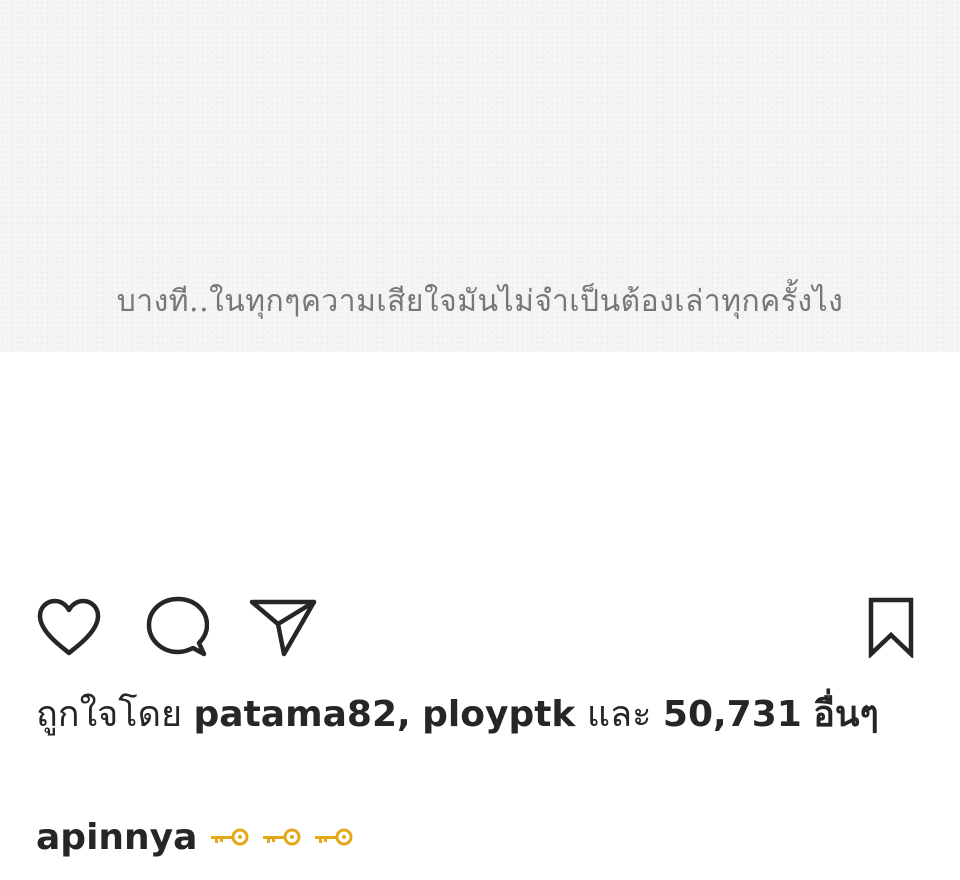 Image resolution: width=960 pixels, height=880 pixels. I want to click on share-button, so click(283, 627).